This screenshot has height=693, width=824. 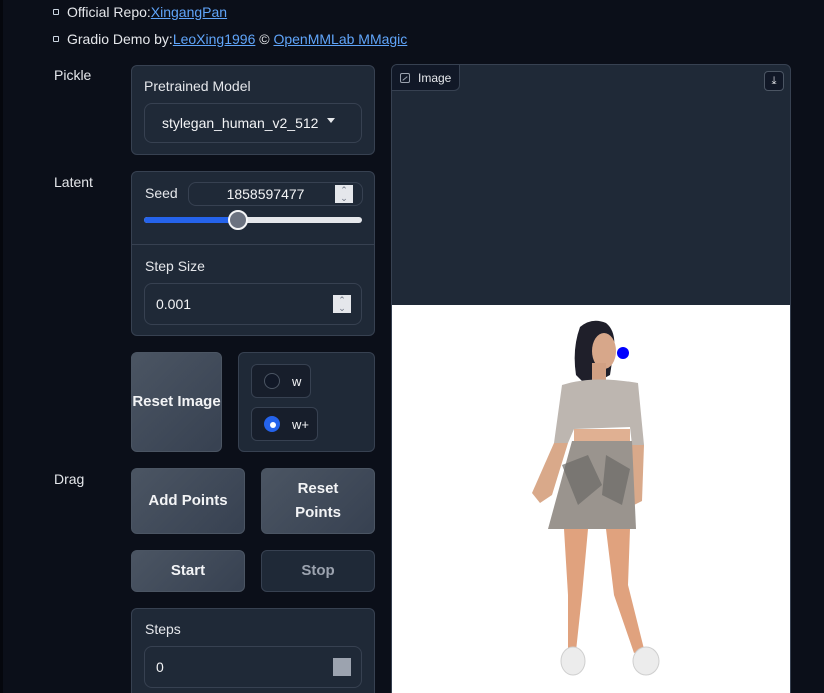 What do you see at coordinates (300, 424) in the screenshot?
I see `radio-label-w-plus: w+` at bounding box center [300, 424].